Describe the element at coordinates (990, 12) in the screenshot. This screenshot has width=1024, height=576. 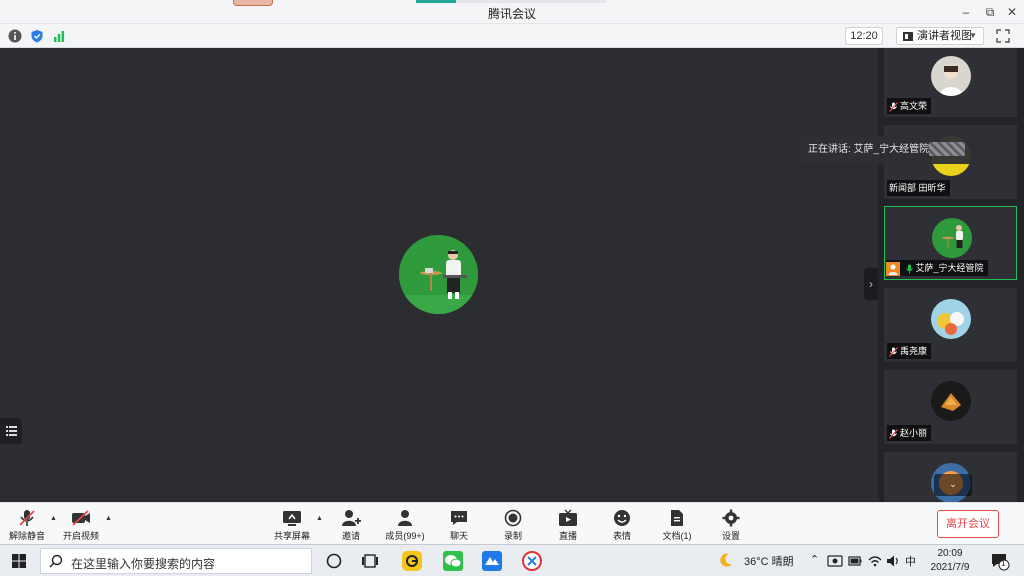
I see `restore-button: ⧉` at that location.